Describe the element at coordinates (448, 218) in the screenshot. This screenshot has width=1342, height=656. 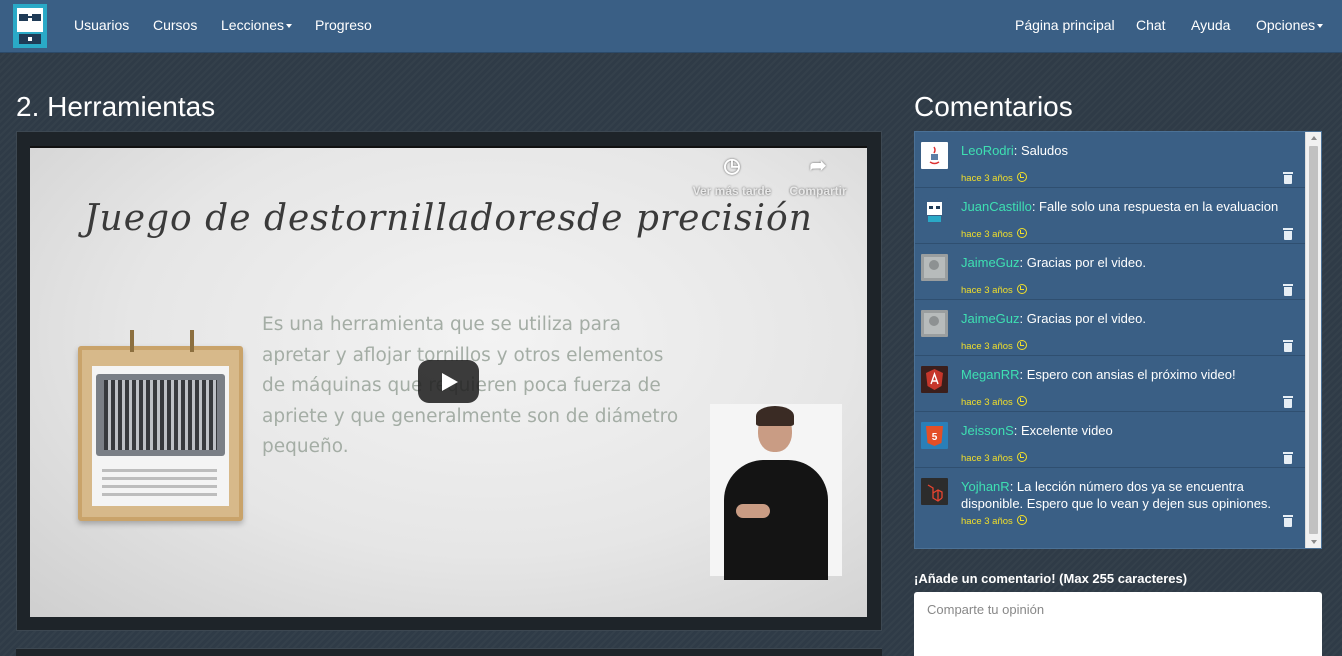
I see `video-slide-title: Juego de destornilladoresde precisión` at that location.